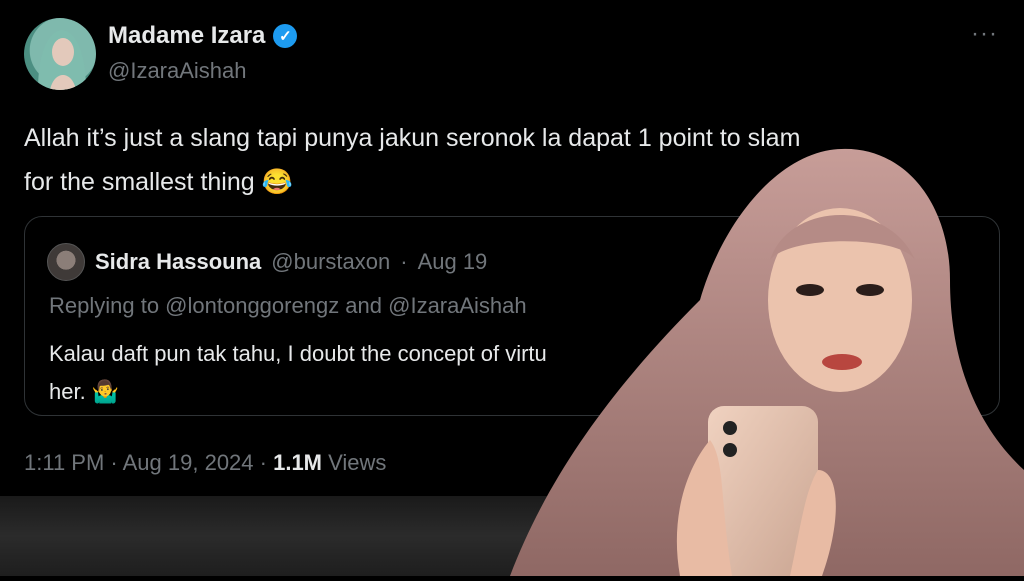  I want to click on author-name-row: Madame Izara ✓, so click(203, 36).